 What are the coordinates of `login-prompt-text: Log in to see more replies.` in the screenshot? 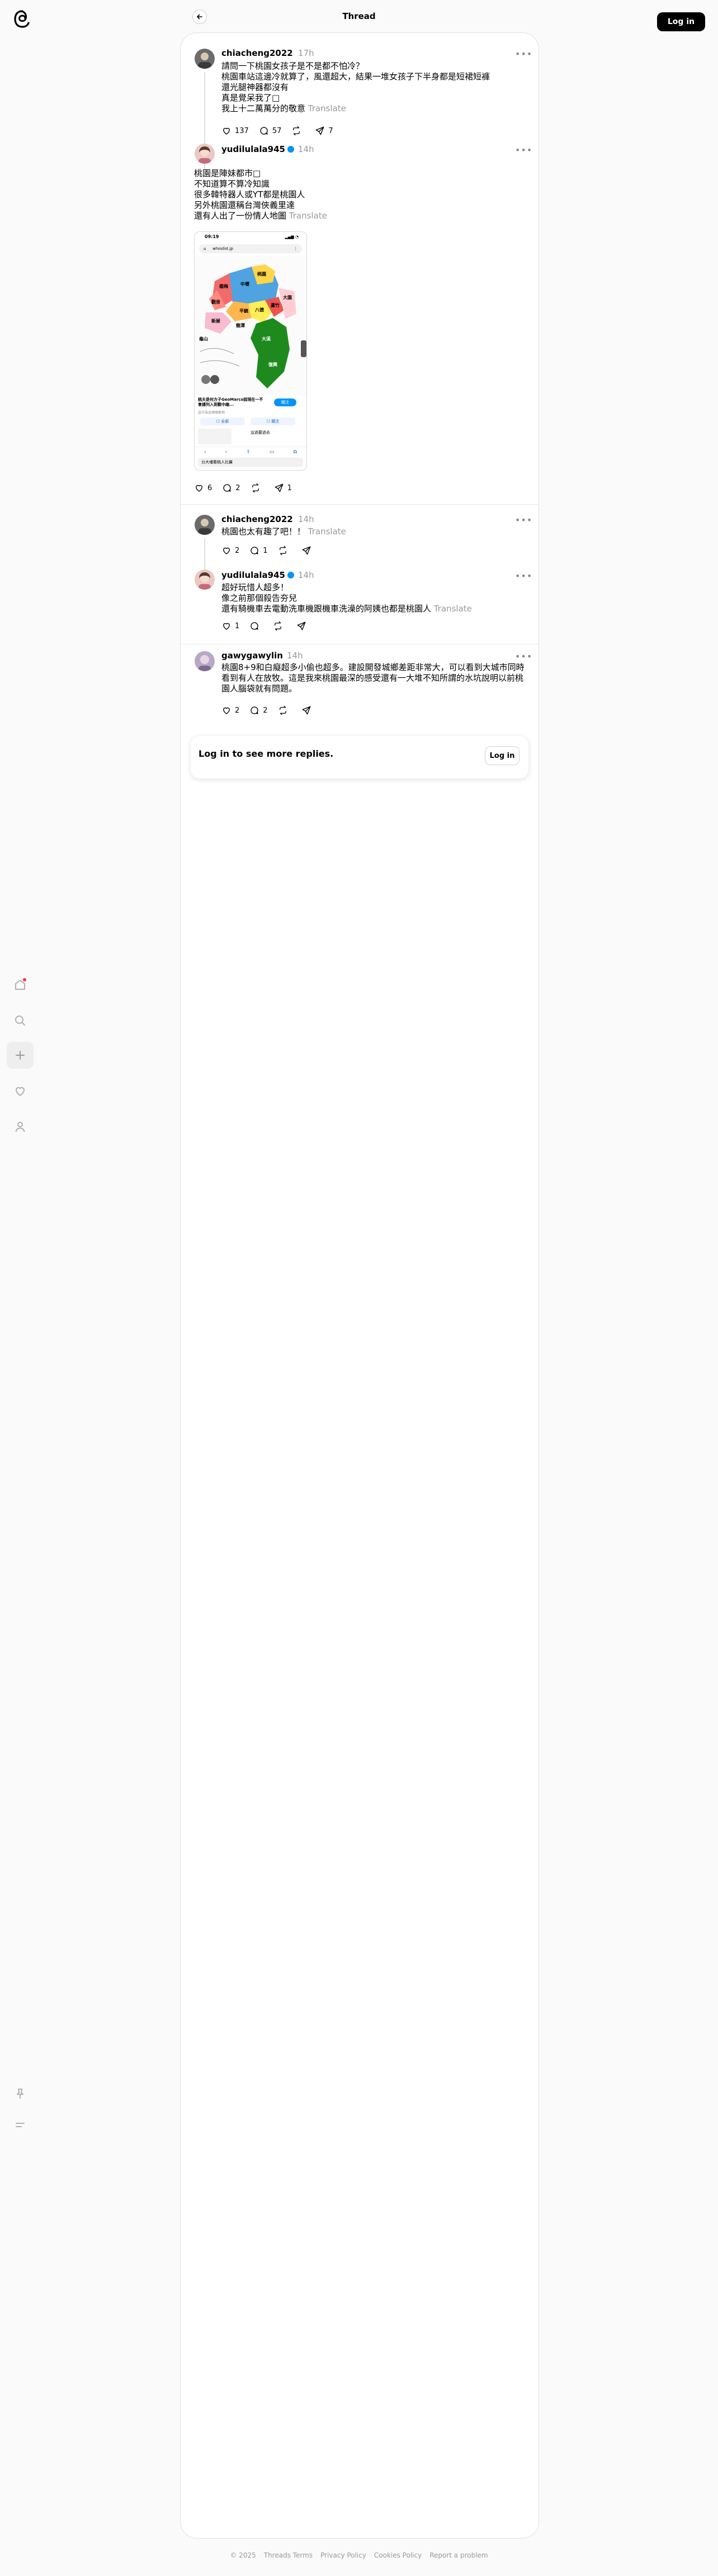 It's located at (266, 753).